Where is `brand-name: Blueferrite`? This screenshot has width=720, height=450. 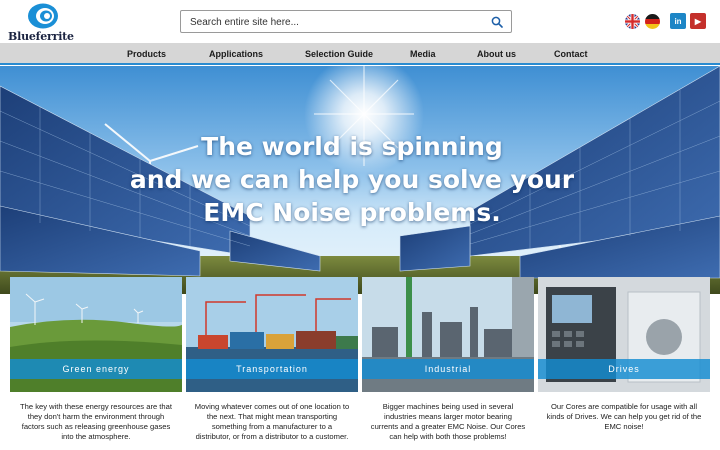
brand-name: Blueferrite is located at coordinates (41, 36).